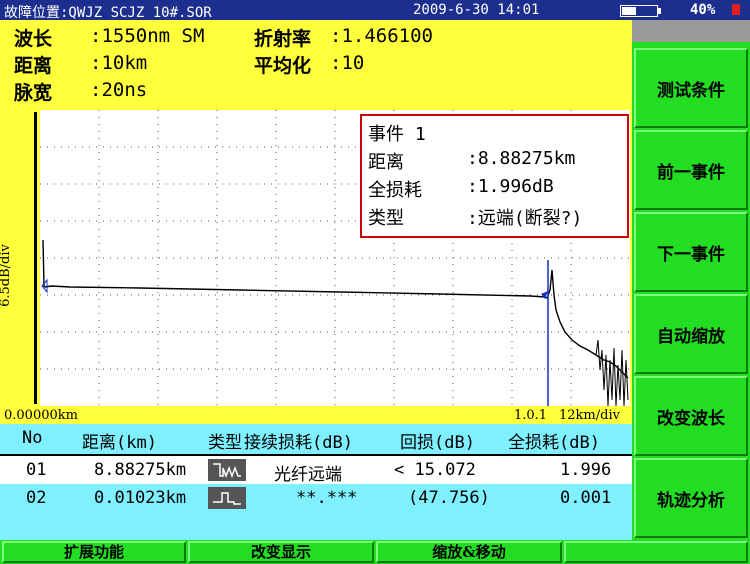 This screenshot has width=750, height=564. I want to click on col-type: 类型, so click(225, 443).